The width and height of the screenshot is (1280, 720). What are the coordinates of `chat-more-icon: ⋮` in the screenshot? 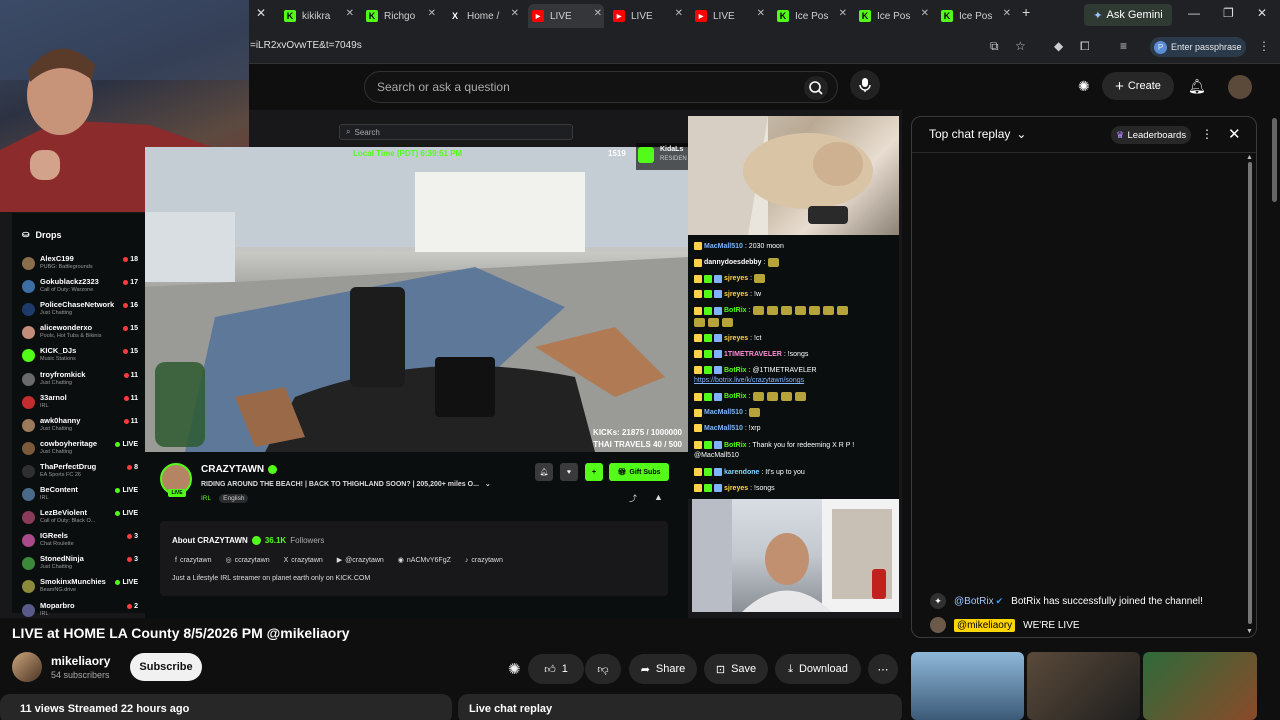 It's located at (1207, 134).